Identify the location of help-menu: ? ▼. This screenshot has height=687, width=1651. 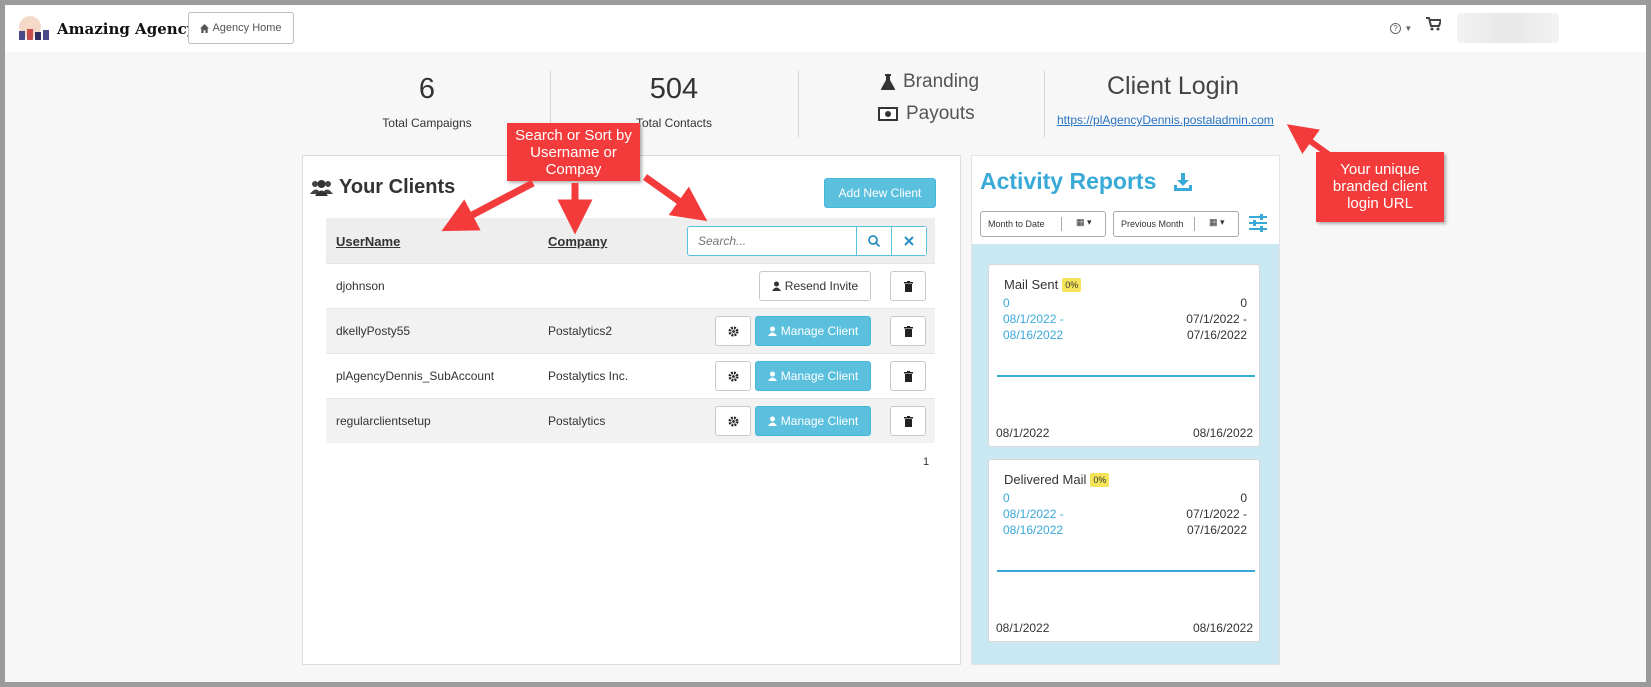
(1401, 27).